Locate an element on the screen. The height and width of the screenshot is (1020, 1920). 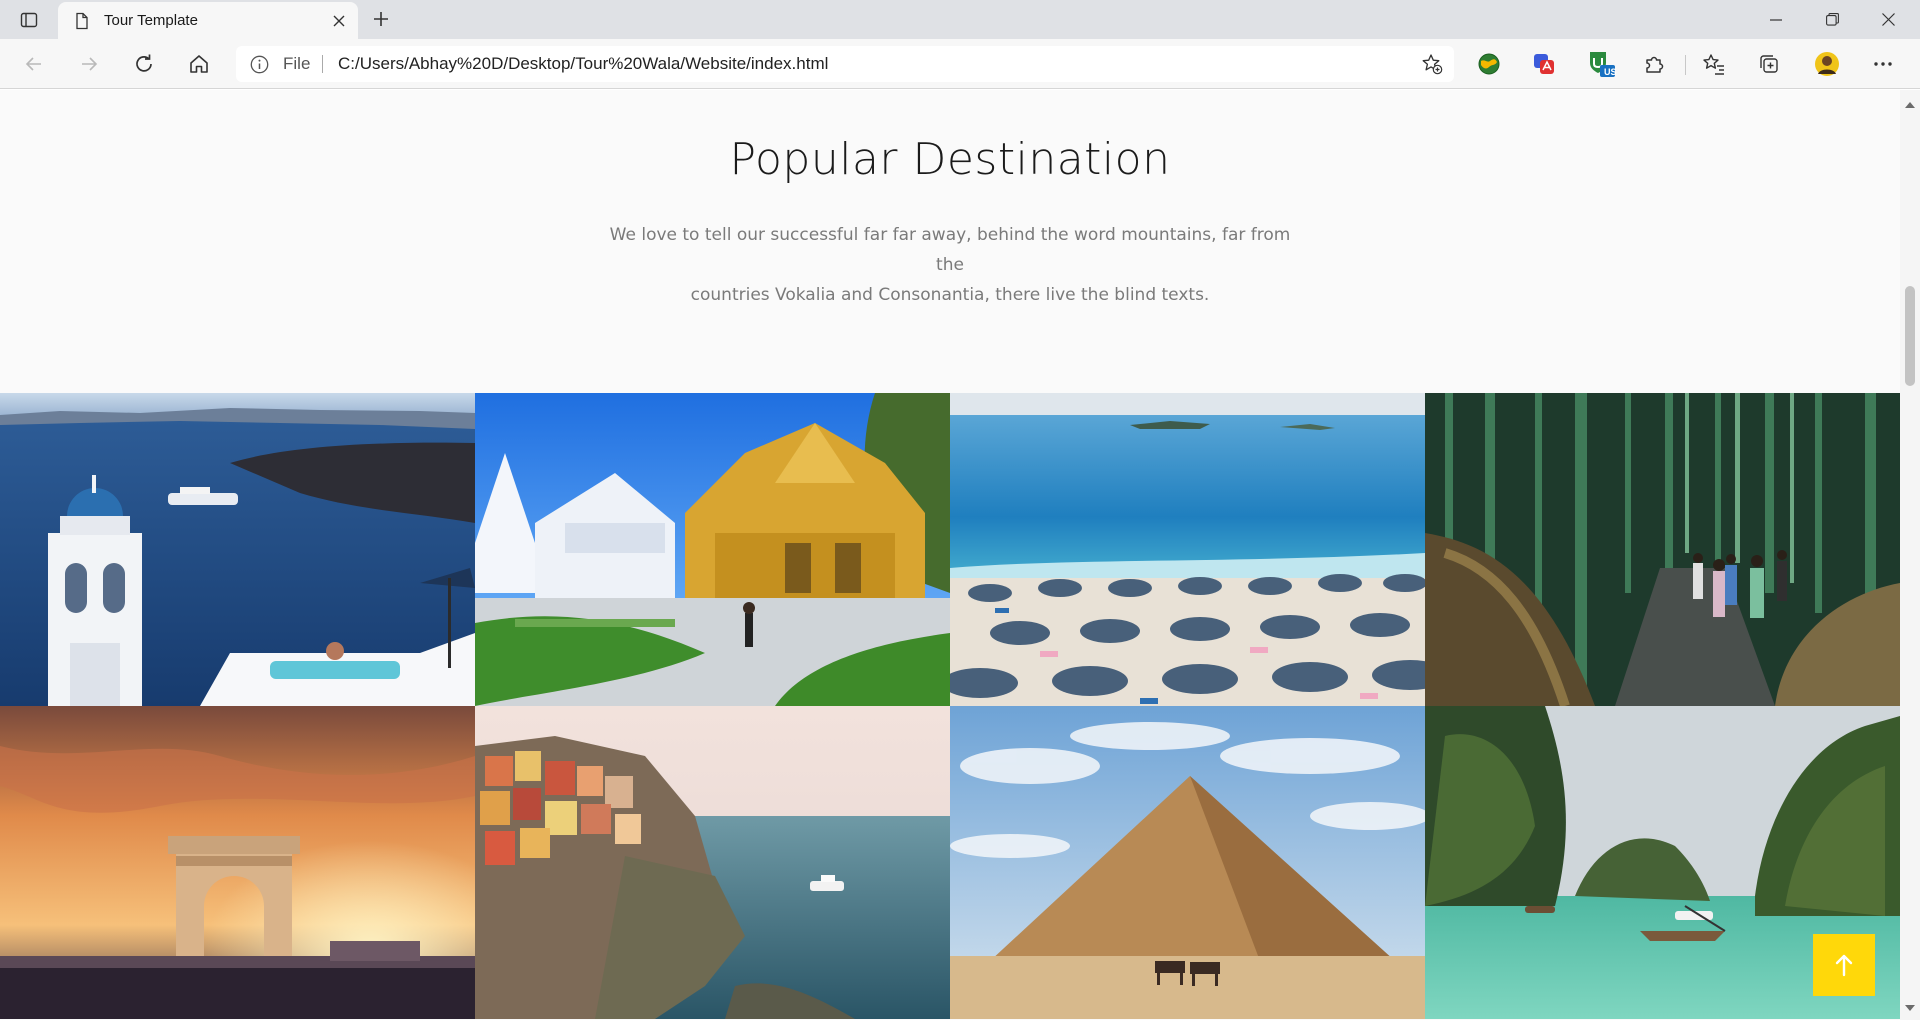
cliffside-village-image is located at coordinates (712, 862).